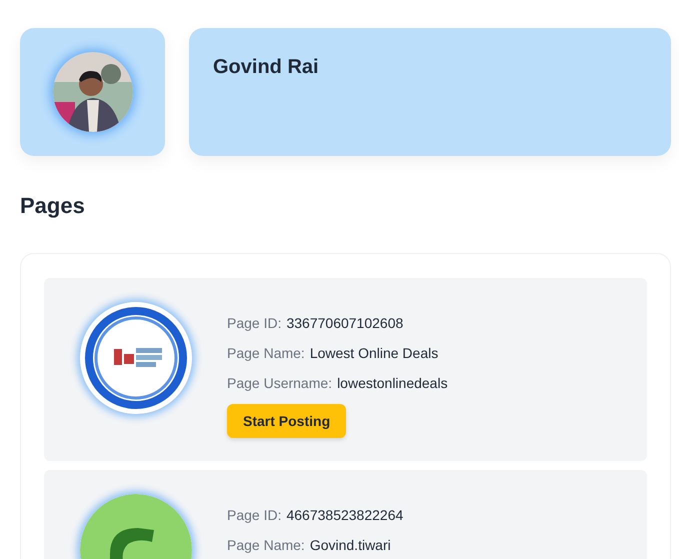 The width and height of the screenshot is (679, 559). Describe the element at coordinates (286, 421) in the screenshot. I see `start-posting-button: Start Posting` at that location.